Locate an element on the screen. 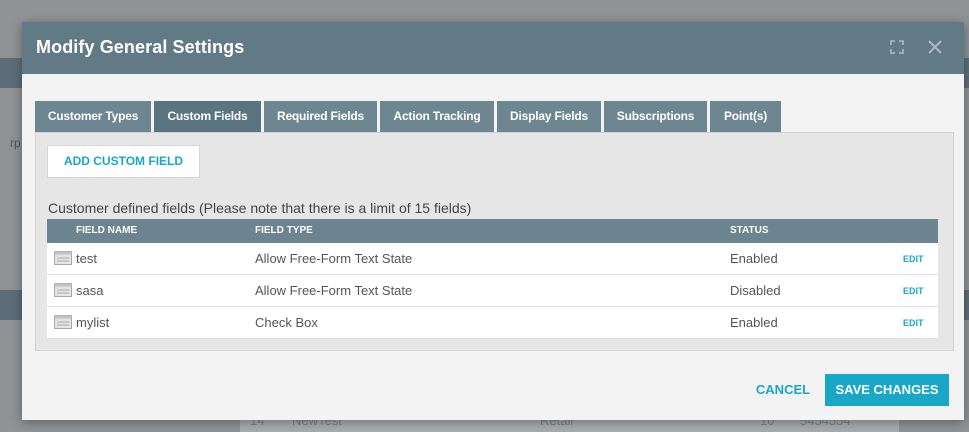  field-name: mylist is located at coordinates (93, 322).